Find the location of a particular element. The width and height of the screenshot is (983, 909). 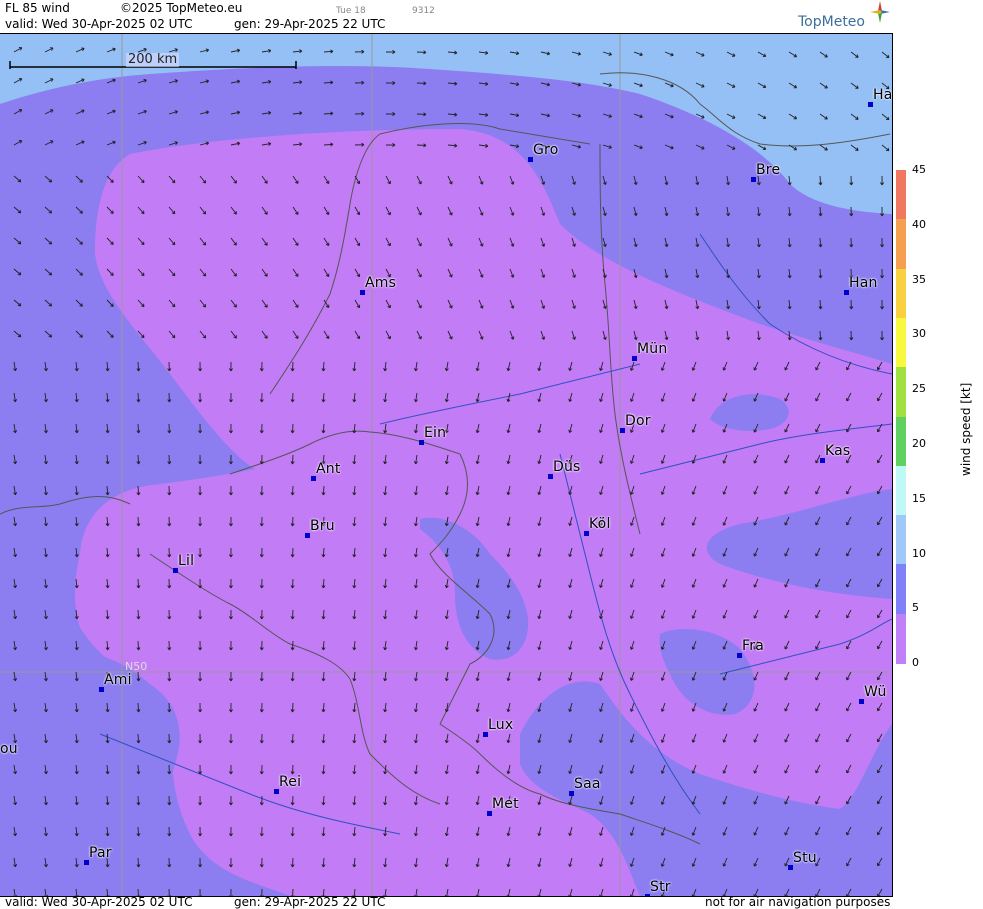

city-label: Mün is located at coordinates (652, 349).